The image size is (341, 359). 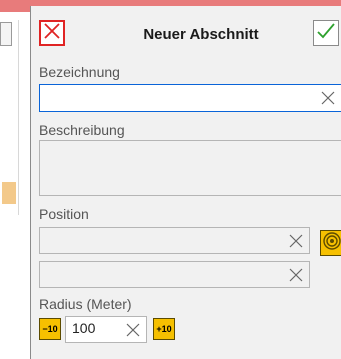 What do you see at coordinates (190, 98) in the screenshot?
I see `name-input` at bounding box center [190, 98].